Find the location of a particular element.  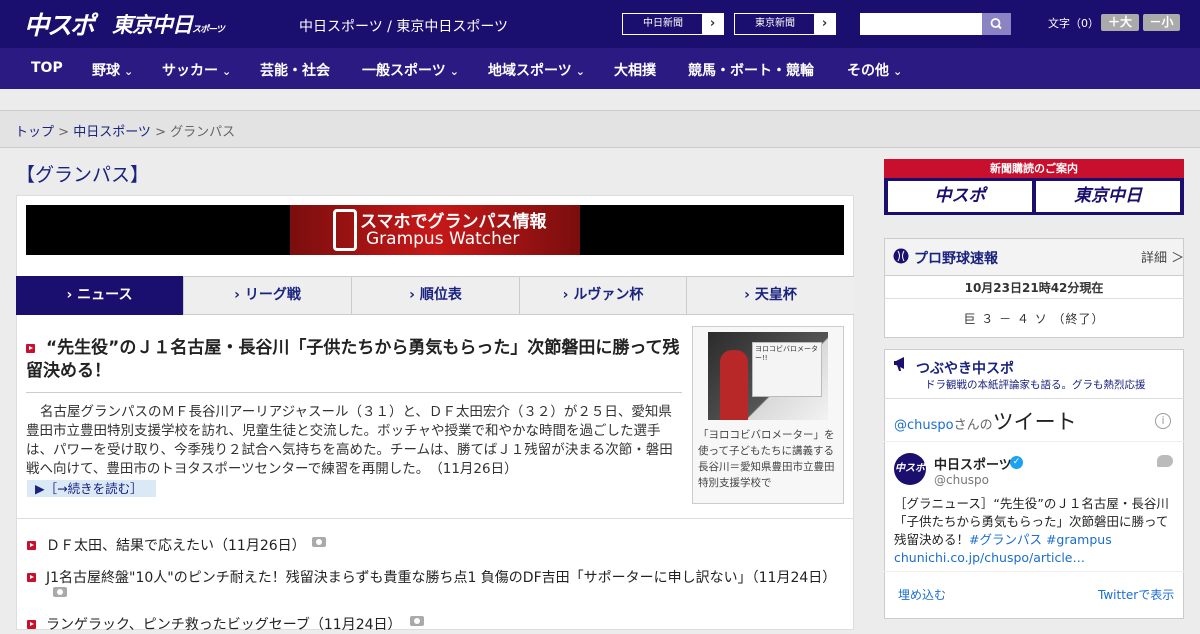

breadcrumb-top: トップ is located at coordinates (34, 132).